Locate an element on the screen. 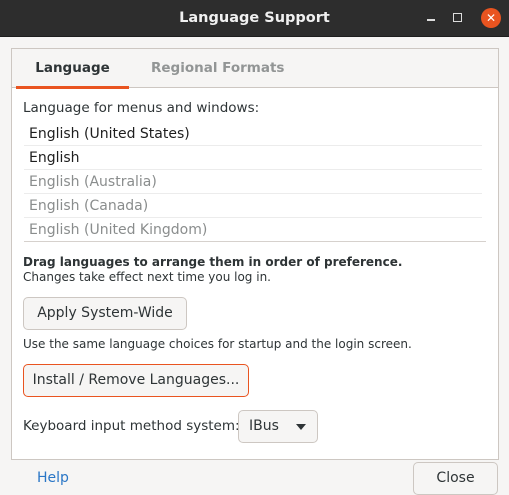  minimize-button is located at coordinates (431, 18).